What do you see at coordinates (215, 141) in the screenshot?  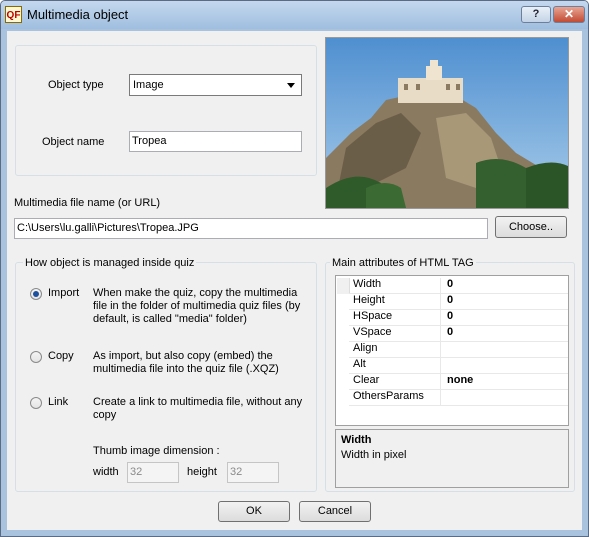 I see `object-name-input: Tropea` at bounding box center [215, 141].